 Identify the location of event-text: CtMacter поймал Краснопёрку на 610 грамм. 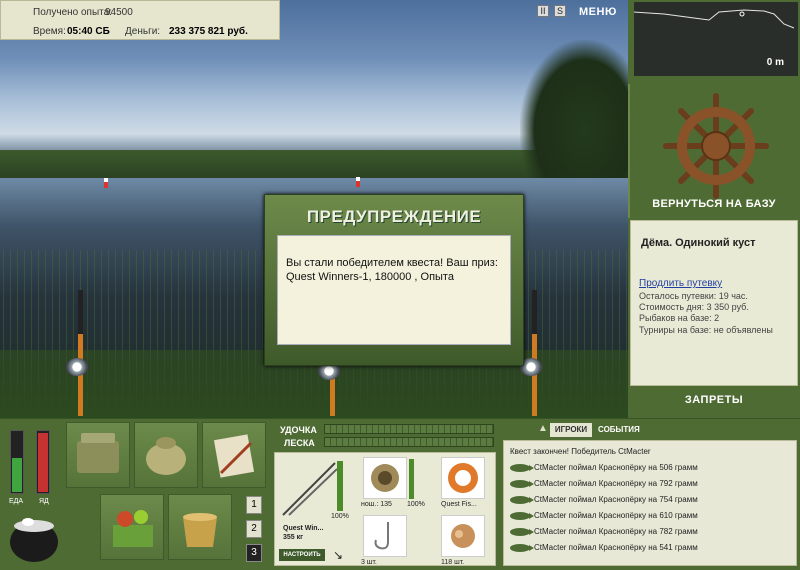
(616, 515).